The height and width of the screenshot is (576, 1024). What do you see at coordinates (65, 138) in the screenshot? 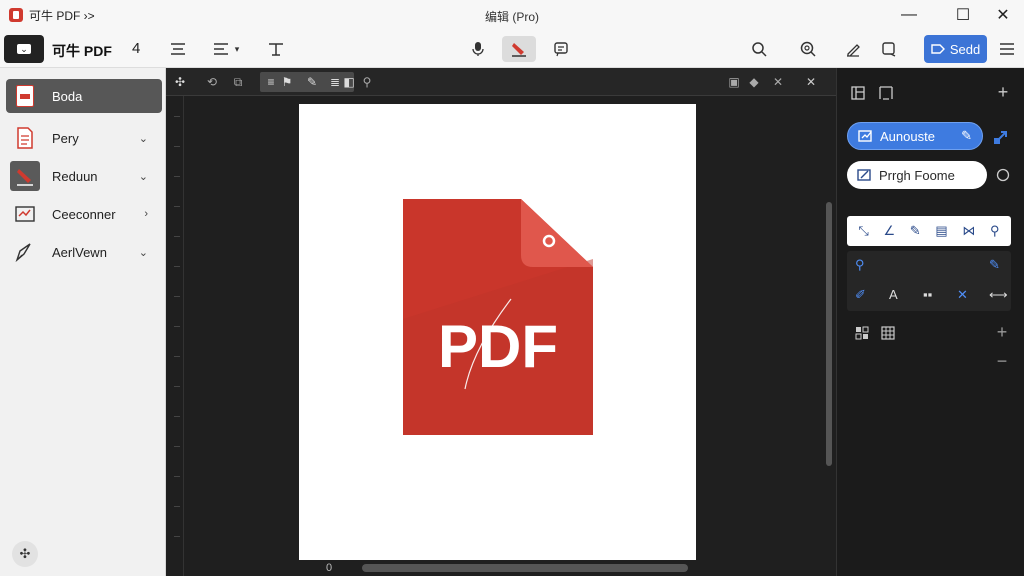
I see `sidebar-item-label: Pery` at bounding box center [65, 138].